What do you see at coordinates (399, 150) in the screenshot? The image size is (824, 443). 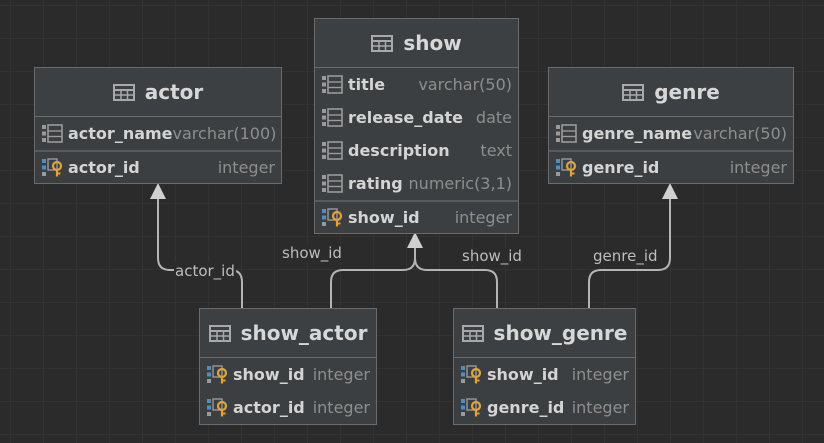 I see `column-name: description` at bounding box center [399, 150].